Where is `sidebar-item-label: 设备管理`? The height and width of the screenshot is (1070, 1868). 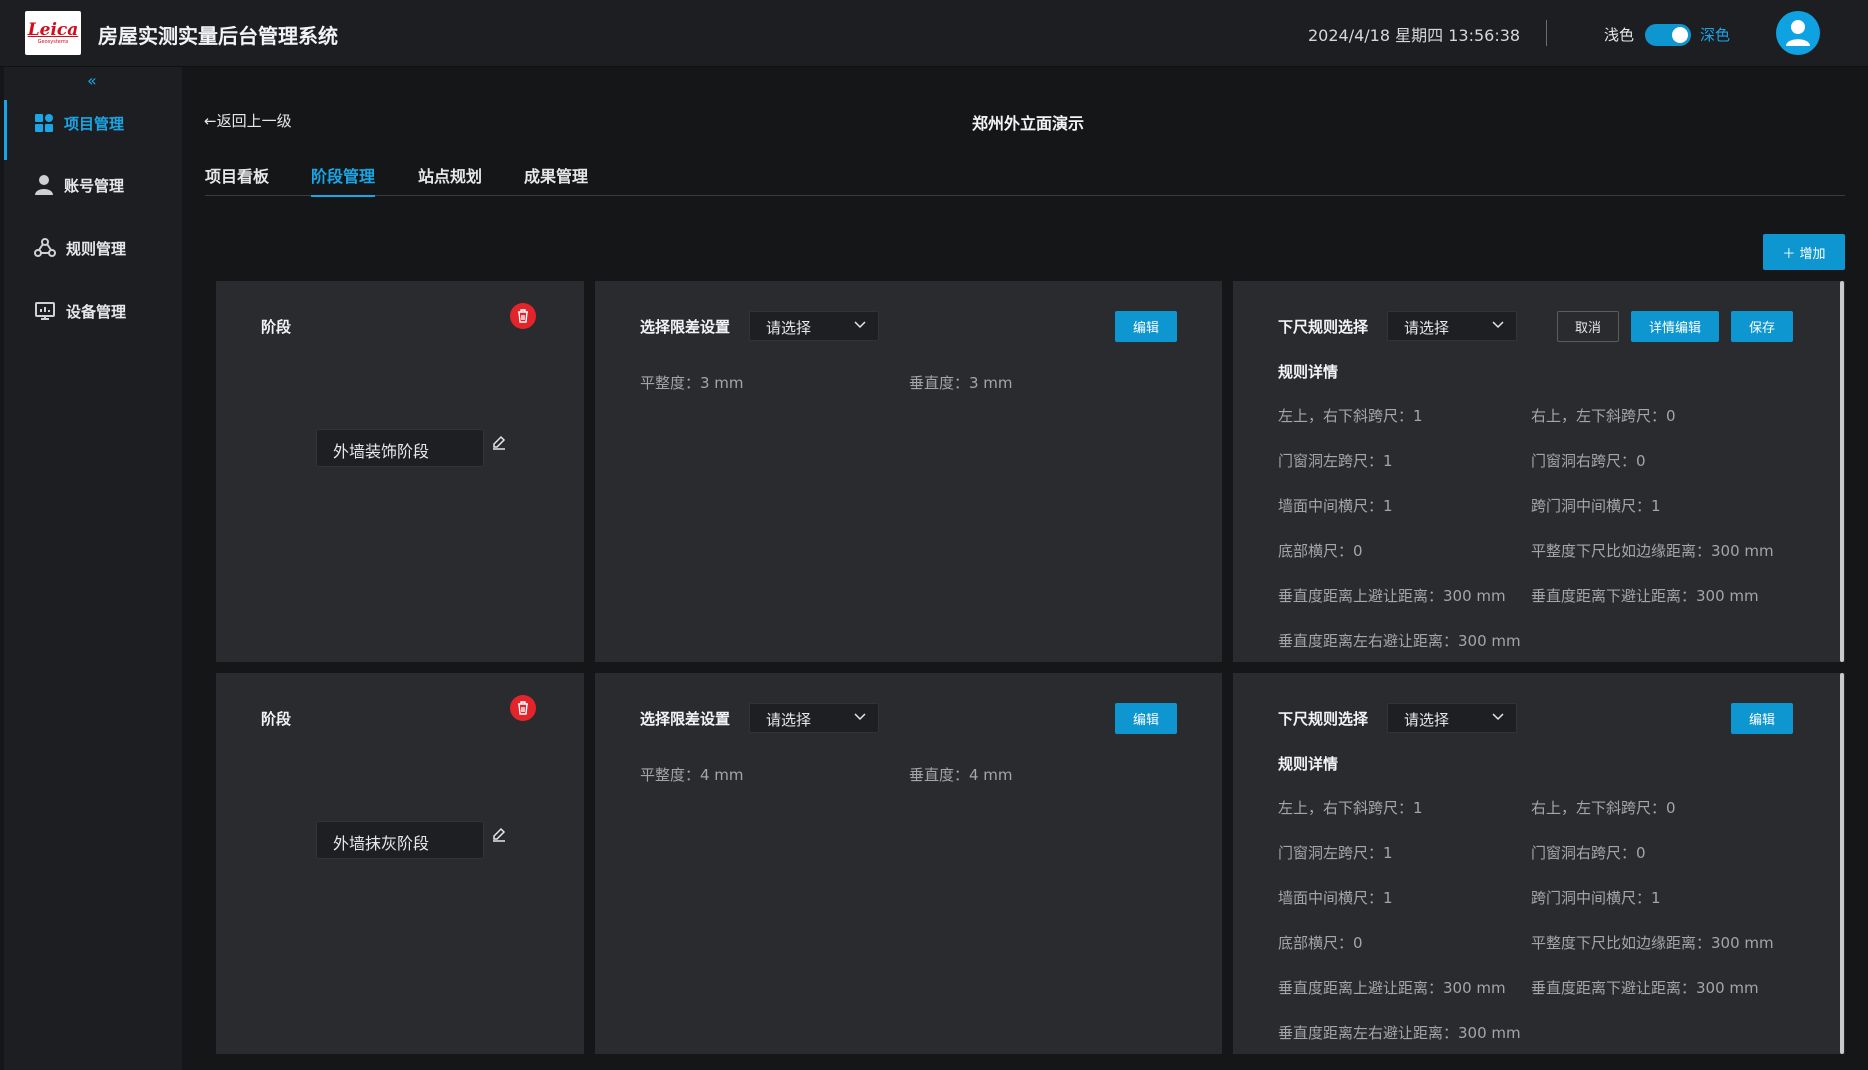
sidebar-item-label: 设备管理 is located at coordinates (96, 311).